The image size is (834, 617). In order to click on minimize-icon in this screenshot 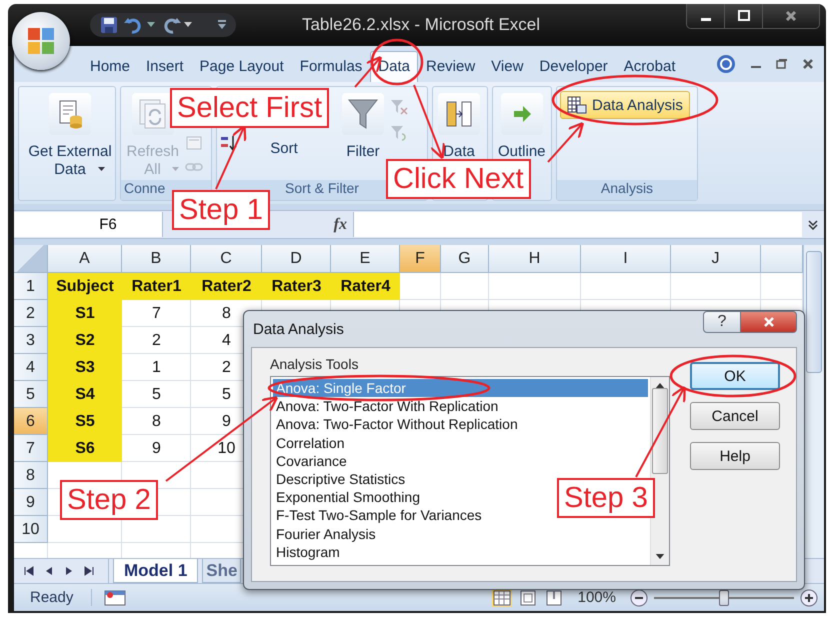, I will do `click(705, 19)`.